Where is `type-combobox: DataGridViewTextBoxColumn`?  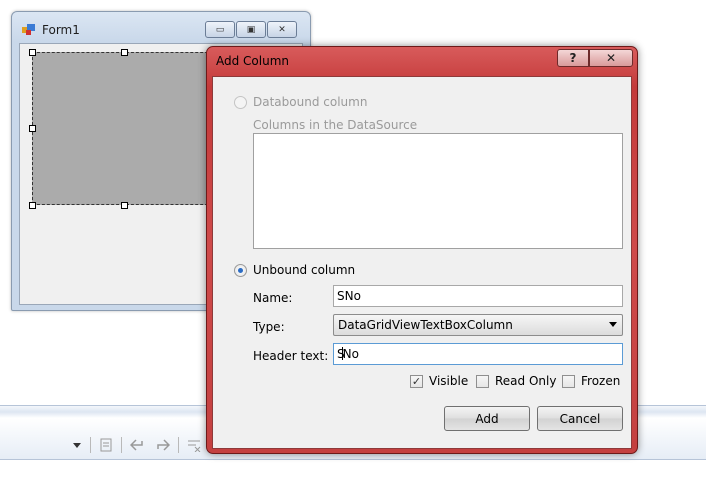
type-combobox: DataGridViewTextBoxColumn is located at coordinates (478, 325).